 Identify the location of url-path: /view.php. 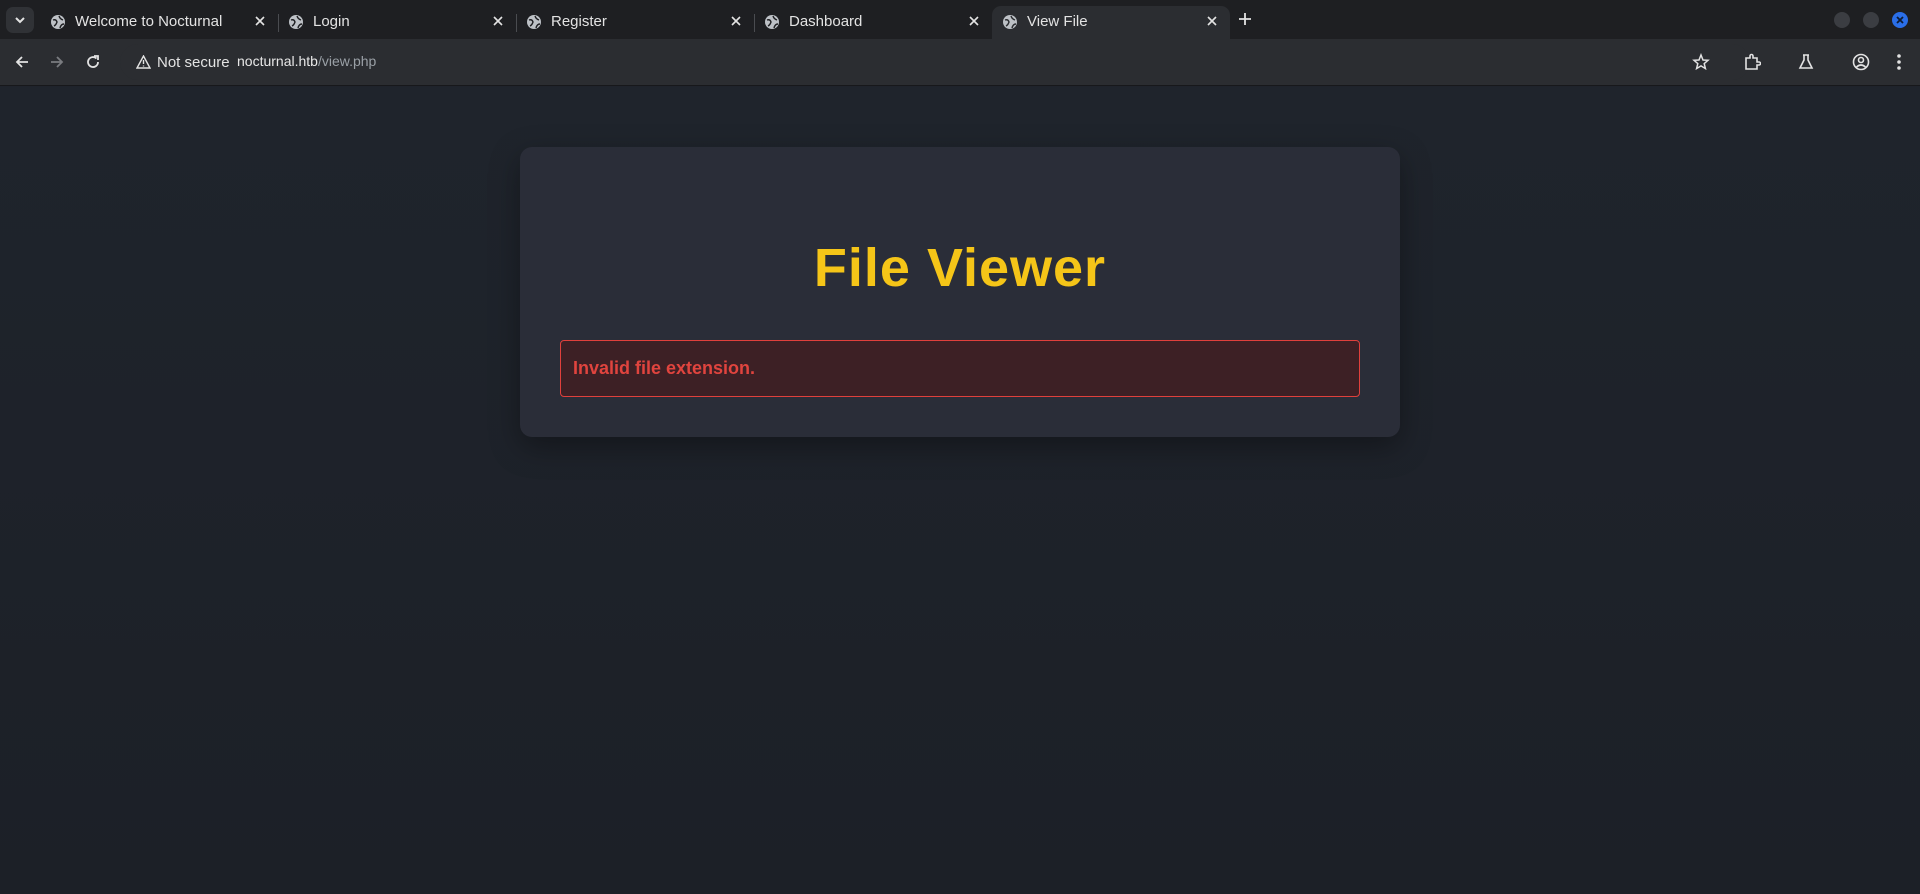
(347, 61).